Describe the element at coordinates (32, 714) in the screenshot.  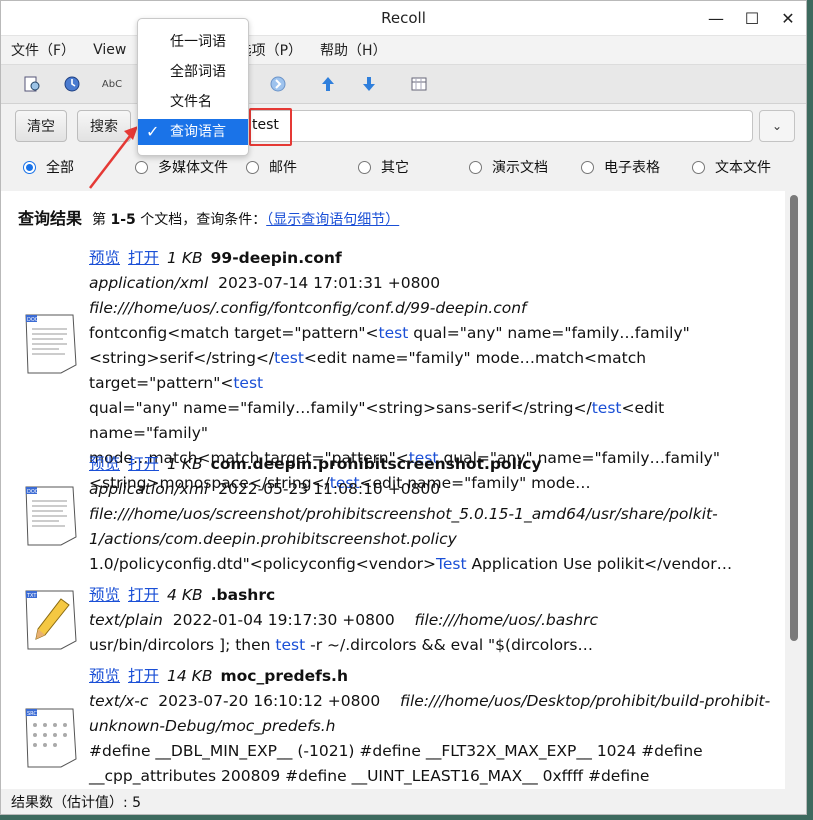
I see `svg-text: SRC` at that location.